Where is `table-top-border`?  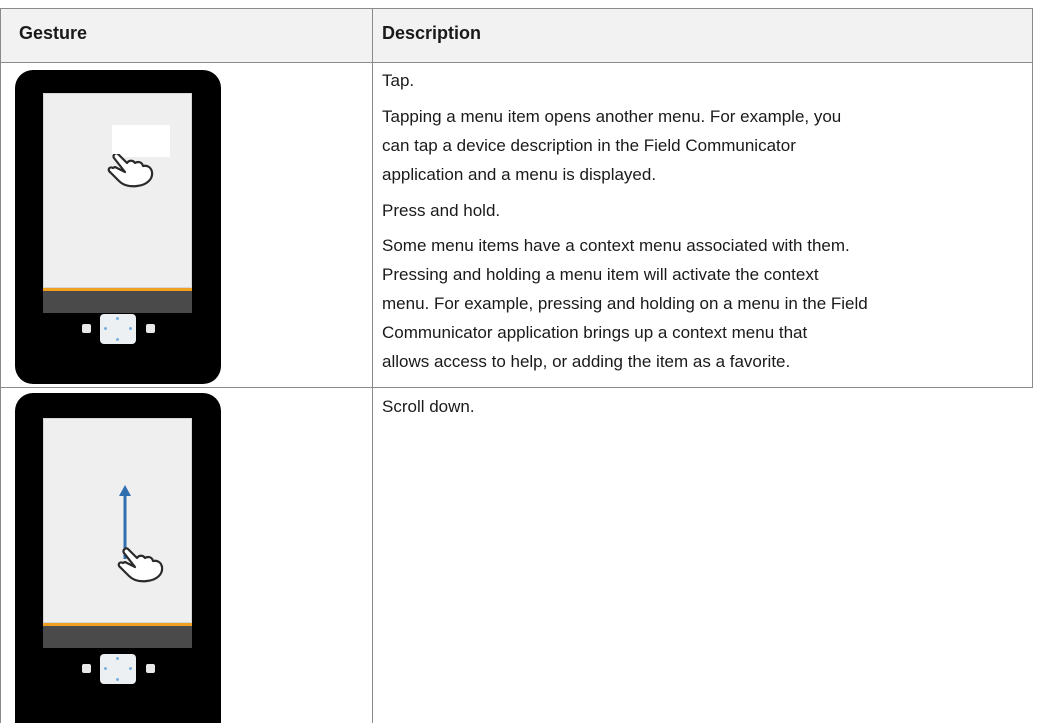 table-top-border is located at coordinates (516, 8).